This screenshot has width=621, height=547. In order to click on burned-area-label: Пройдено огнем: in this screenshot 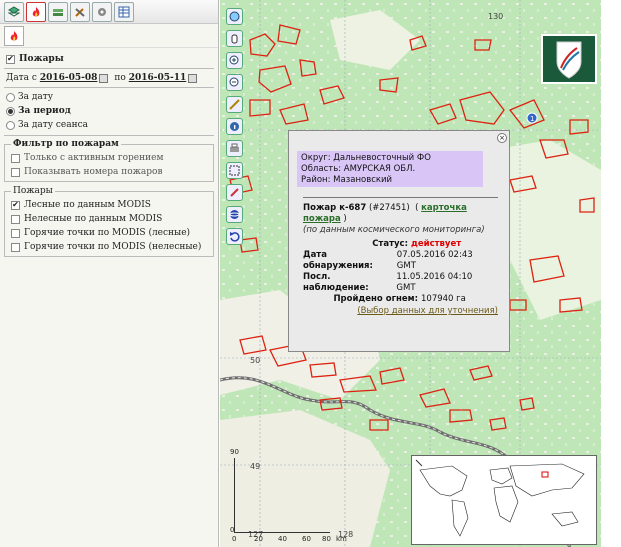, I will do `click(375, 299)`.